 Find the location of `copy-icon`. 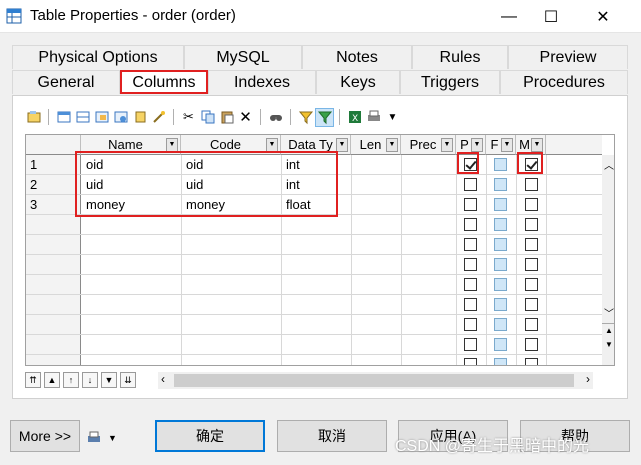

copy-icon is located at coordinates (207, 117).